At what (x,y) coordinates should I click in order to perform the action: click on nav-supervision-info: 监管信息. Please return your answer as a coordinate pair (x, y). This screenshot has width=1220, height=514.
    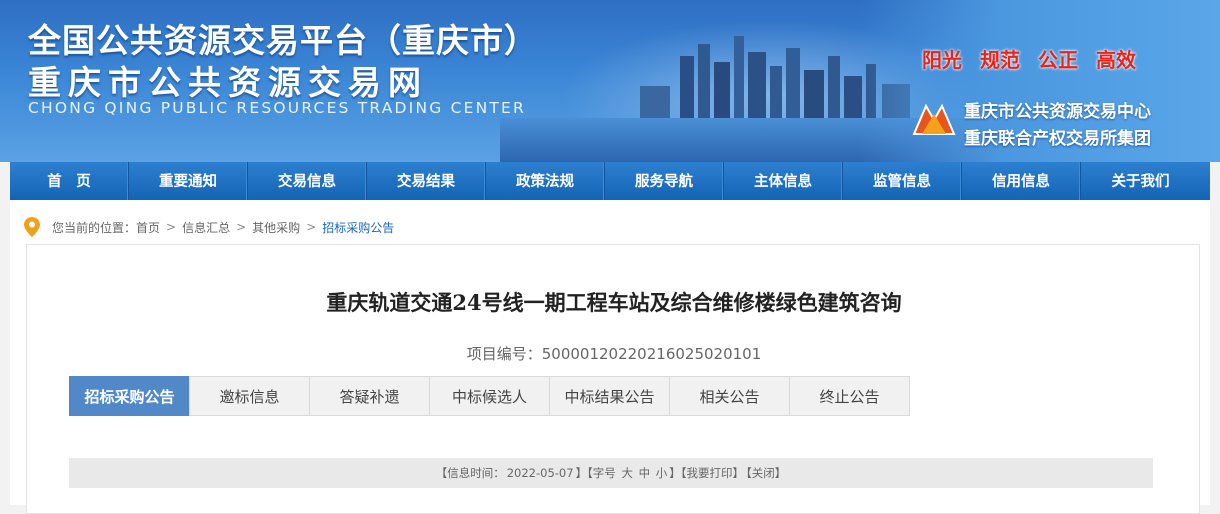
    Looking at the image, I should click on (902, 181).